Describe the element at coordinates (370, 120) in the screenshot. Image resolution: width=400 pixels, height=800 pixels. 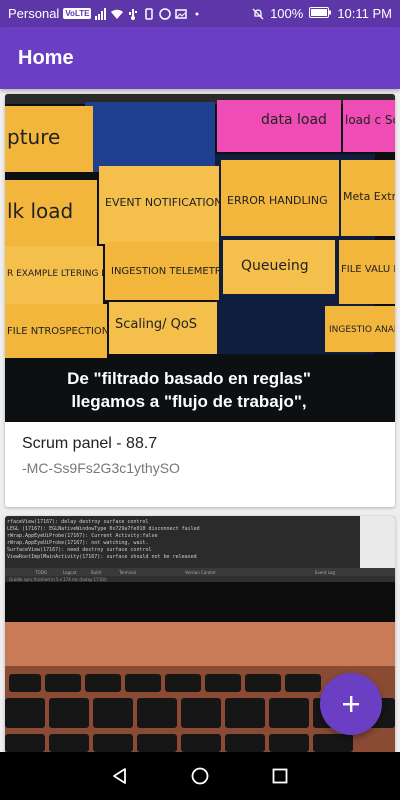
I see `note-text: load c Sche` at that location.